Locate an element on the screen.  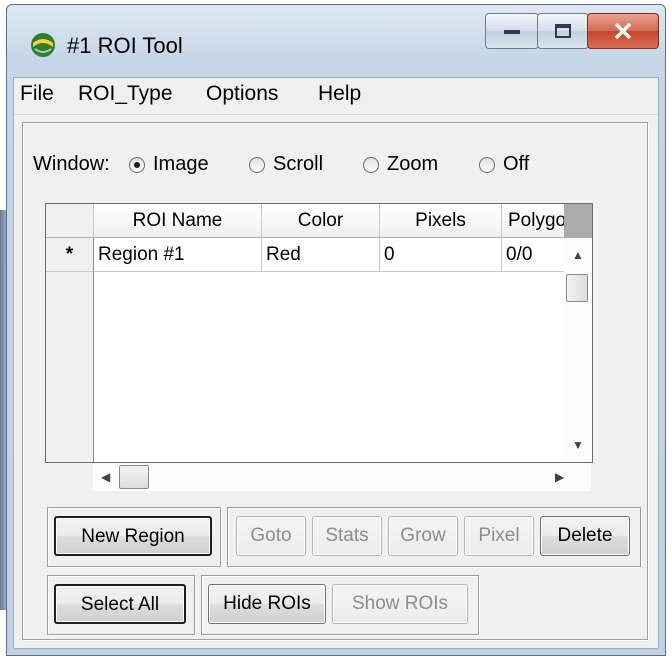
maximize-button is located at coordinates (563, 31).